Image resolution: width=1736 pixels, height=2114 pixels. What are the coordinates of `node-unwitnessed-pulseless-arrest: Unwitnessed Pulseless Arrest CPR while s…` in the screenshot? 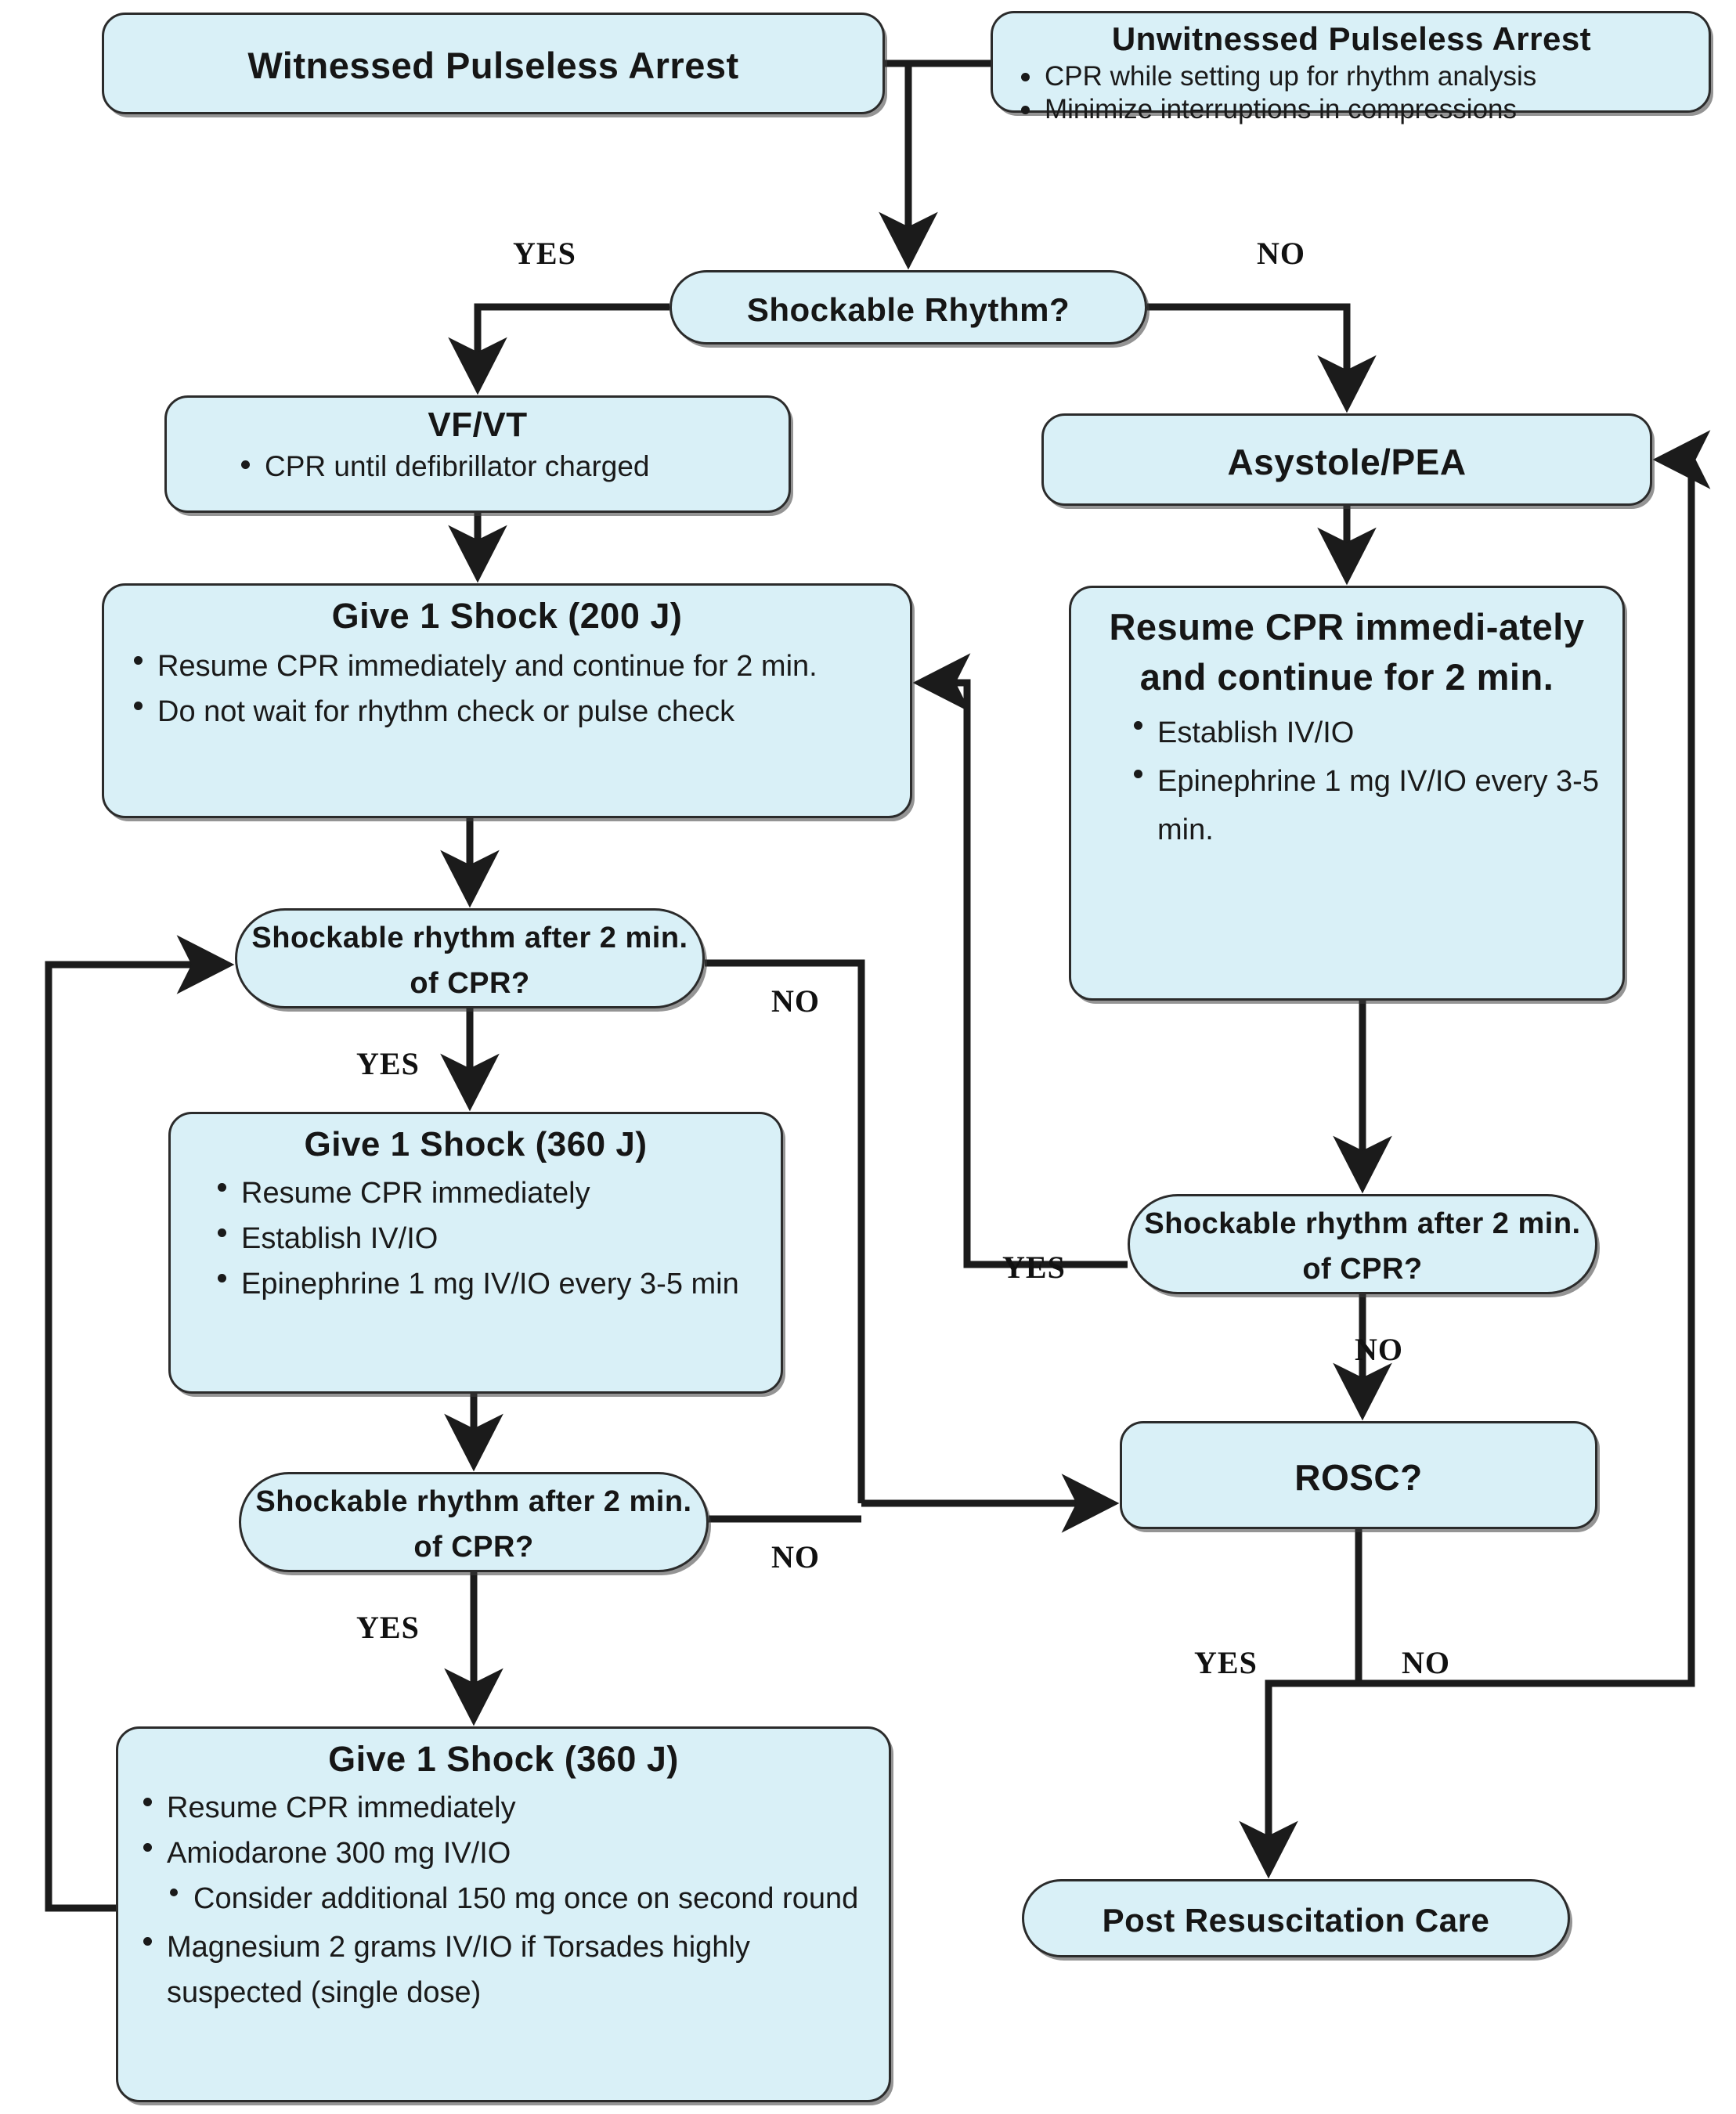 It's located at (1351, 67).